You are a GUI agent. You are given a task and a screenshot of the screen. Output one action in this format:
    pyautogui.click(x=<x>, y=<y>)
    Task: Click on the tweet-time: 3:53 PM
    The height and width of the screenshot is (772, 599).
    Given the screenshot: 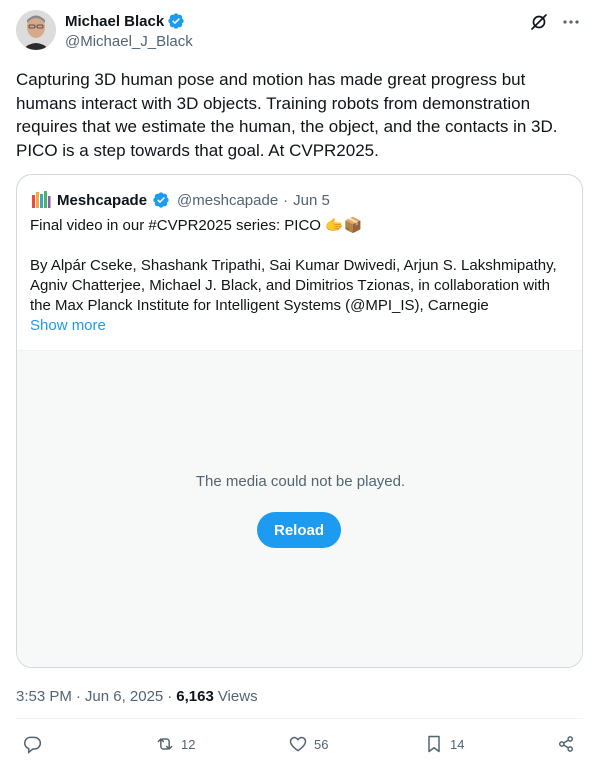 What is the action you would take?
    pyautogui.click(x=44, y=696)
    